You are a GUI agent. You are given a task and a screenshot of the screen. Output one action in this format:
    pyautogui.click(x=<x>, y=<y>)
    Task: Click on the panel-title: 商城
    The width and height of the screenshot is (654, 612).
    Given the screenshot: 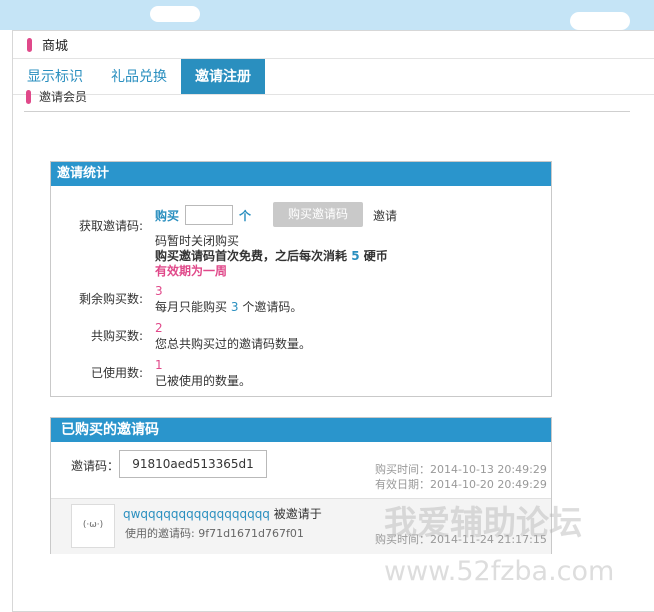 What is the action you would take?
    pyautogui.click(x=55, y=46)
    